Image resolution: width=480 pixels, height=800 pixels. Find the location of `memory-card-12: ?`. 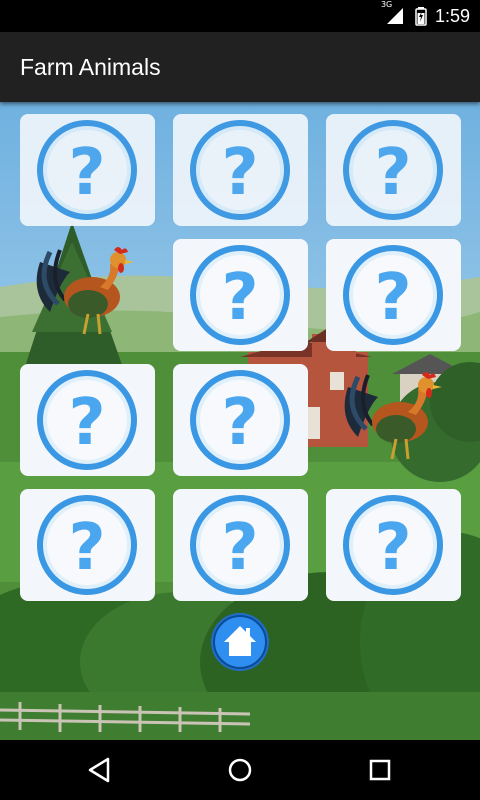

memory-card-12: ? is located at coordinates (393, 545).